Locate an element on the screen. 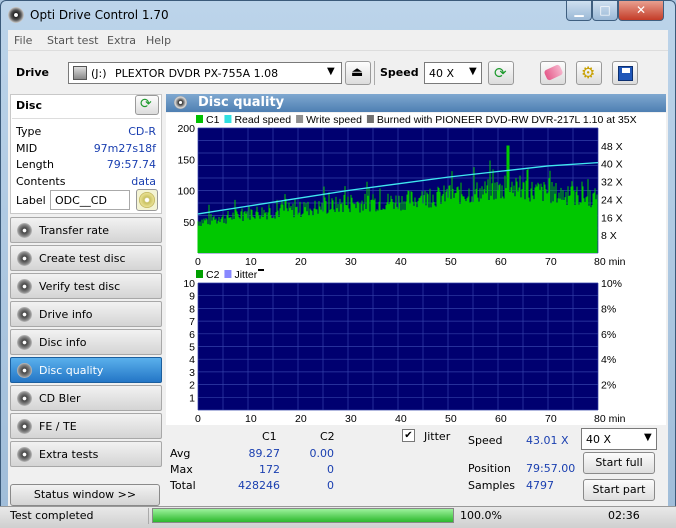 The width and height of the screenshot is (676, 528). disc-info-key: Length is located at coordinates (35, 164).